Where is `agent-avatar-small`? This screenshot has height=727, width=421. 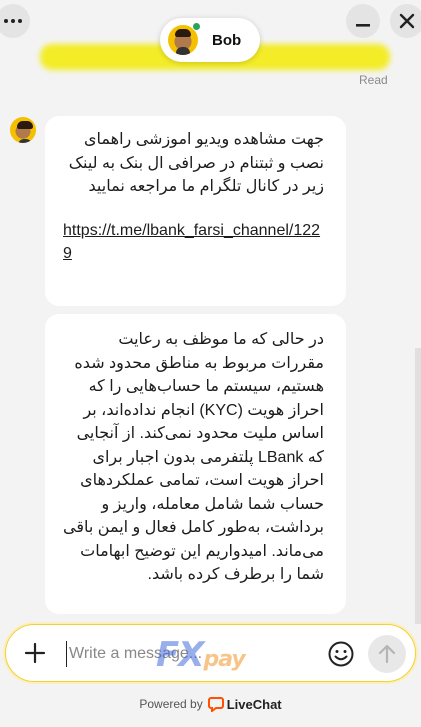 agent-avatar-small is located at coordinates (23, 130).